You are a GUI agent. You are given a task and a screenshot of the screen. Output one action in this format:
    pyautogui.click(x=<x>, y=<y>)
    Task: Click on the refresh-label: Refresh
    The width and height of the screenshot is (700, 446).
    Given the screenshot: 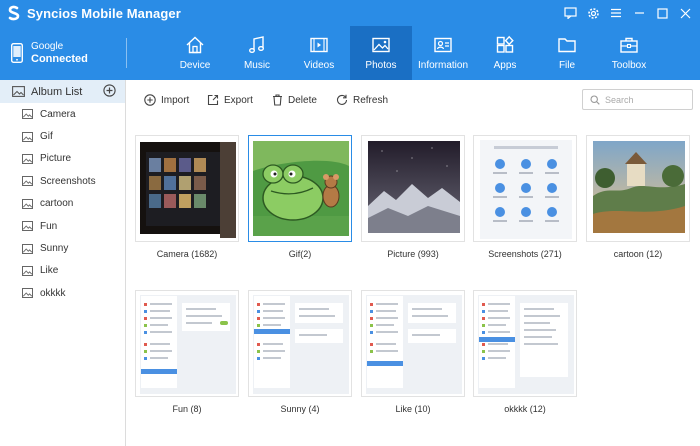 What is the action you would take?
    pyautogui.click(x=371, y=100)
    